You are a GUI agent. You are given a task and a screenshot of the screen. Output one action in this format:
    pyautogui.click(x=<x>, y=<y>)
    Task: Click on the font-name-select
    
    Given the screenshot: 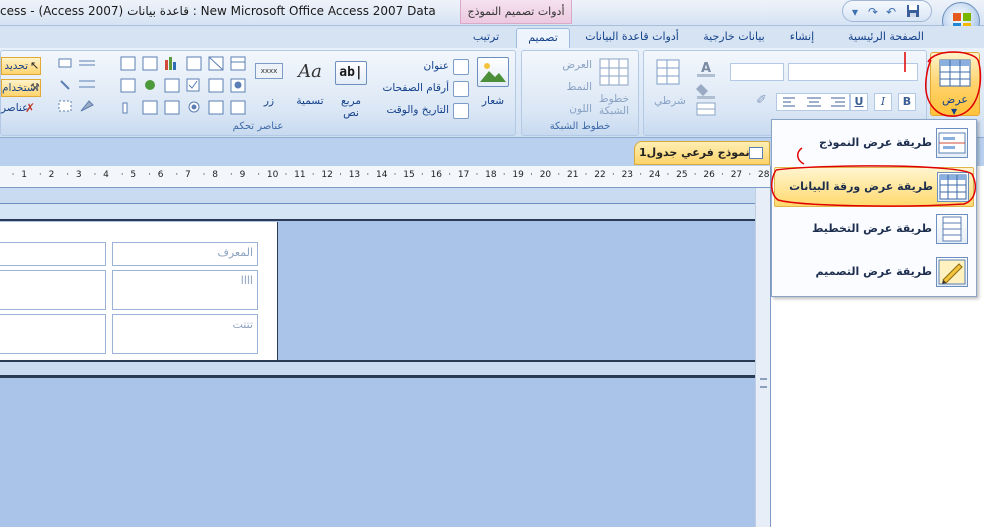 What is the action you would take?
    pyautogui.click(x=853, y=72)
    